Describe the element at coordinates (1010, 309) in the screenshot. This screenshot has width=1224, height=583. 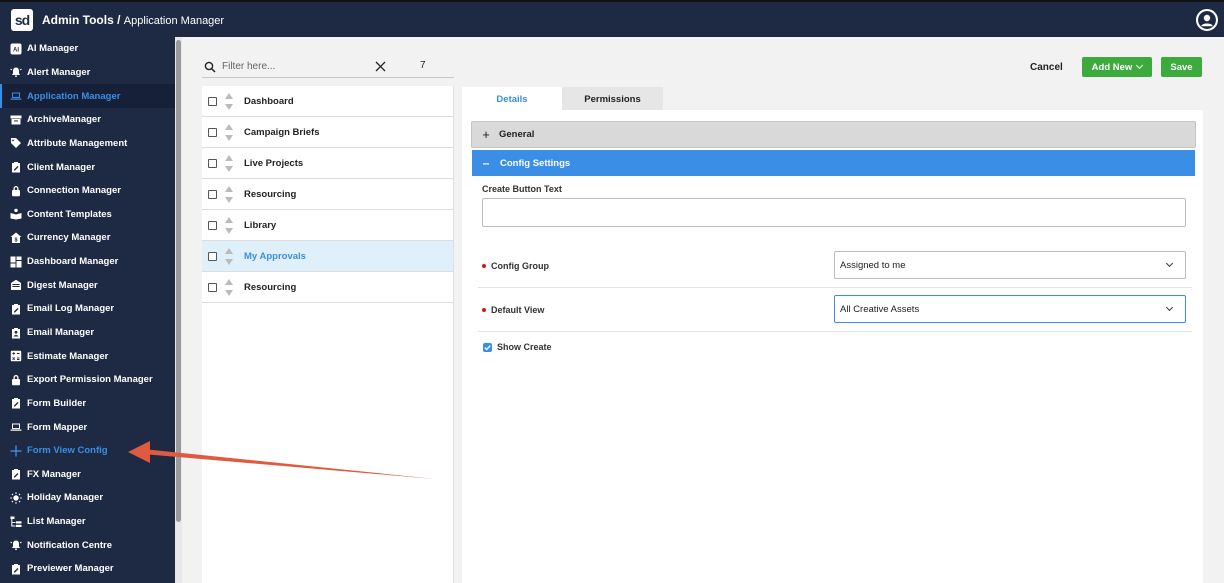
I see `default-view-select: All Creative Assets` at that location.